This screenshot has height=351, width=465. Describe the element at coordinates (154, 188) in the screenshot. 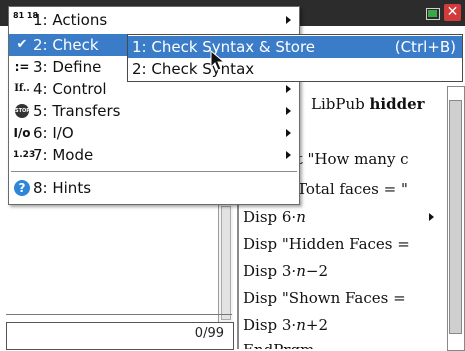

I see `menu-item-hints: ? 8: Hints` at that location.